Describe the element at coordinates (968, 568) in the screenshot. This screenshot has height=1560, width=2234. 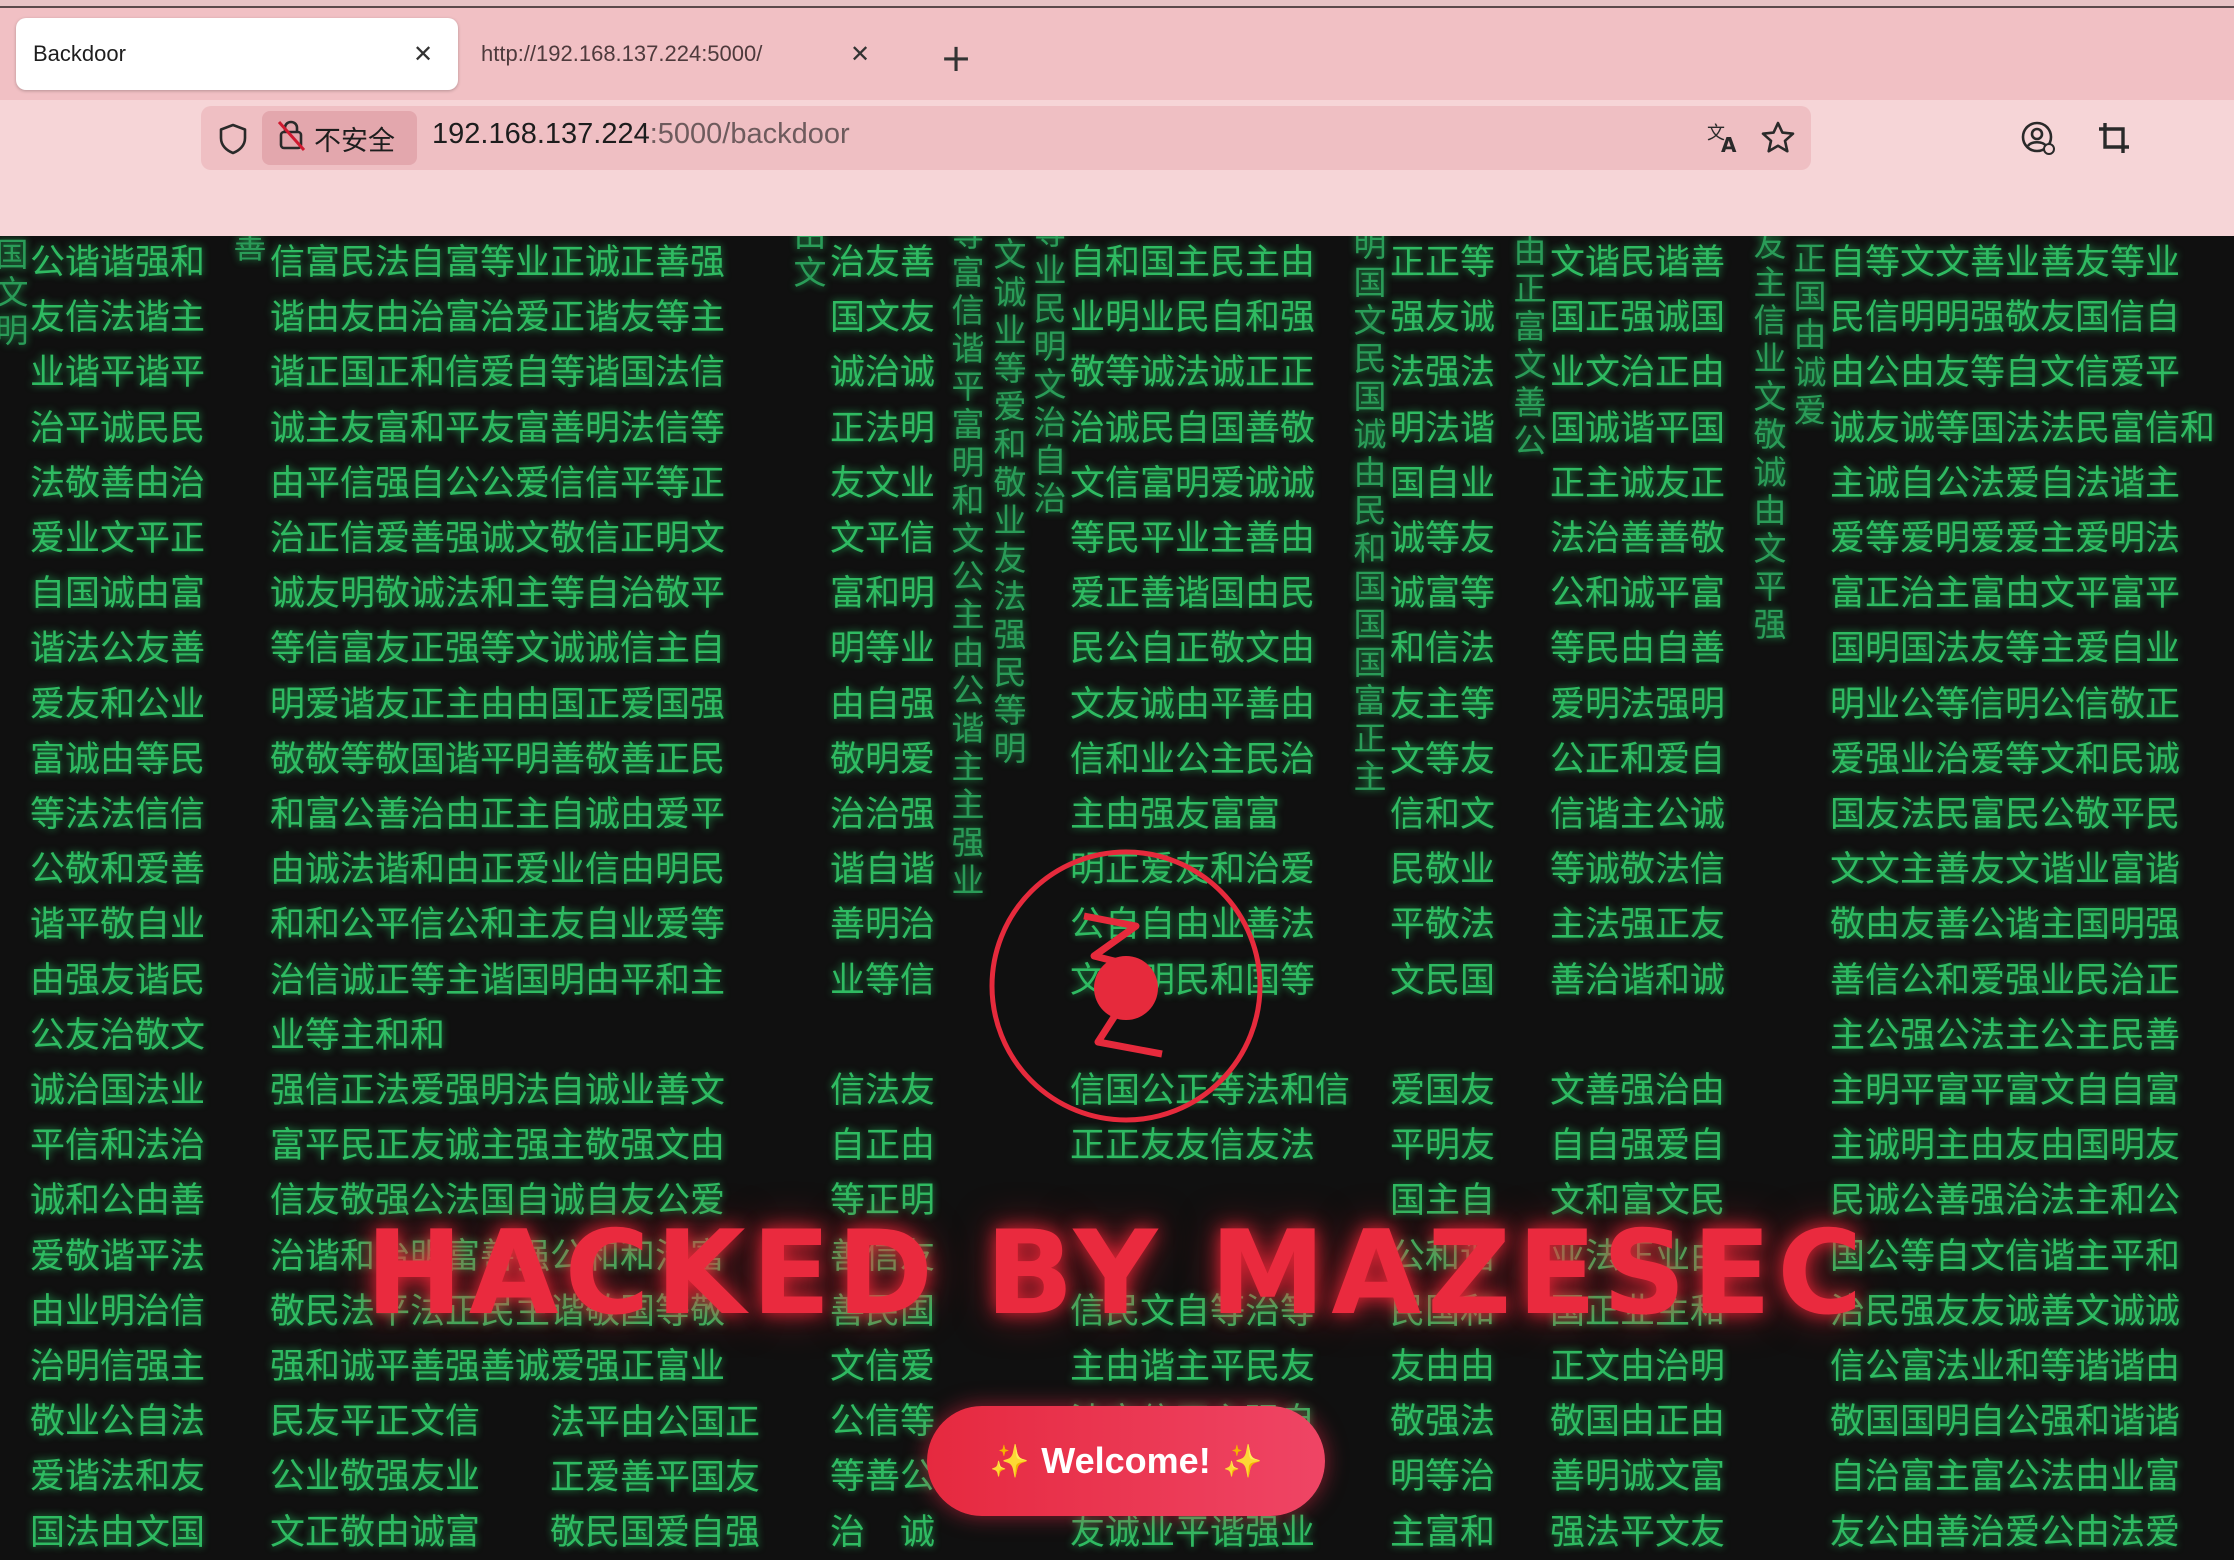
I see `matrix-rain-stream: 等富信谐平富明和文公主由公谐主主强业` at that location.